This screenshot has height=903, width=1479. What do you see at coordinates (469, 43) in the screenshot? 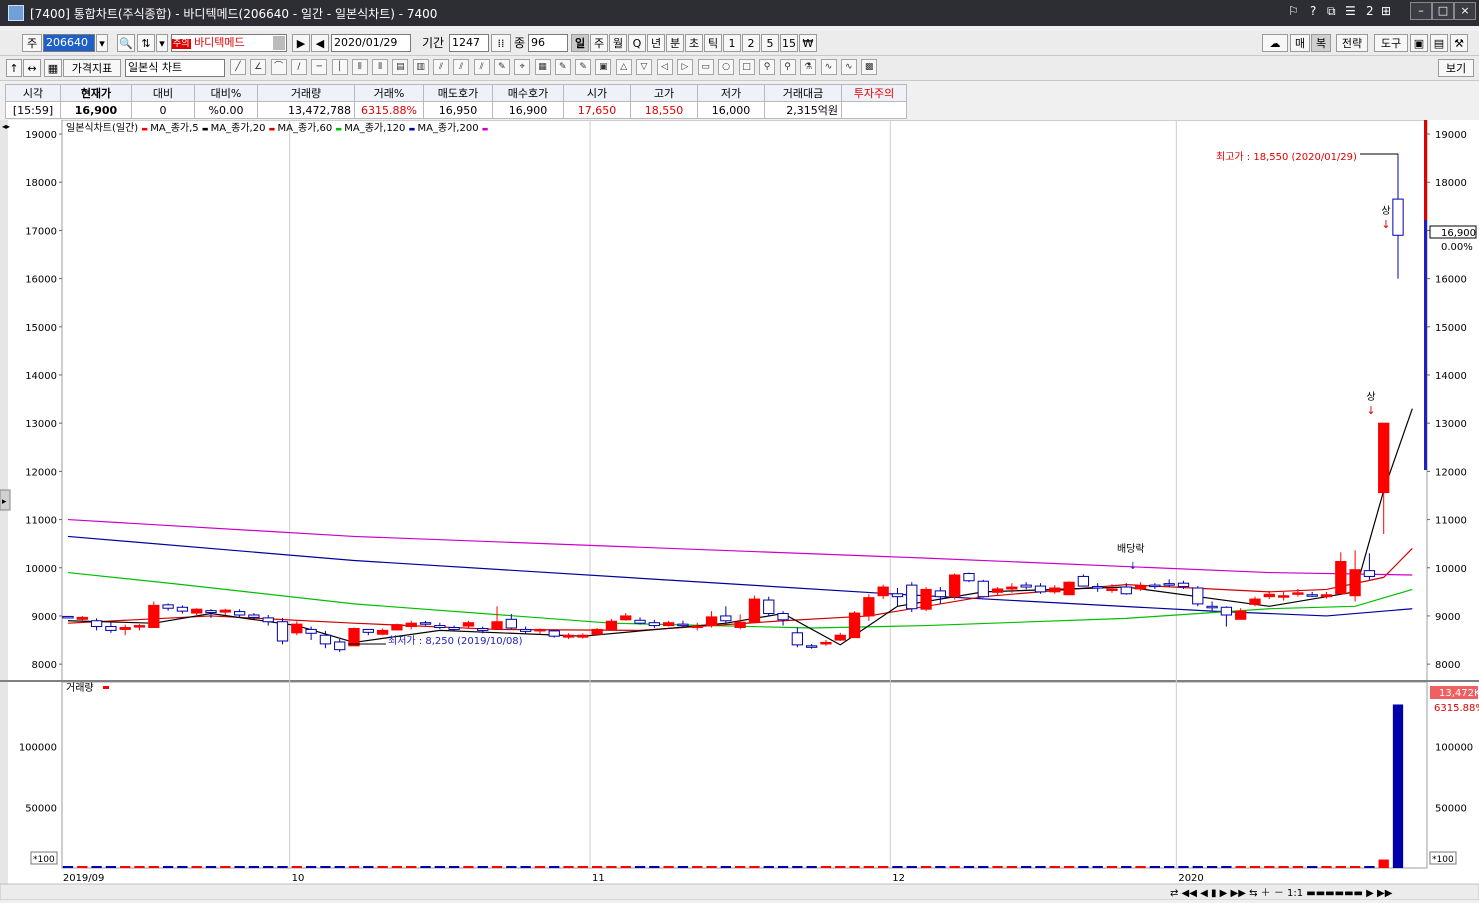
I see `period-input: 1247` at bounding box center [469, 43].